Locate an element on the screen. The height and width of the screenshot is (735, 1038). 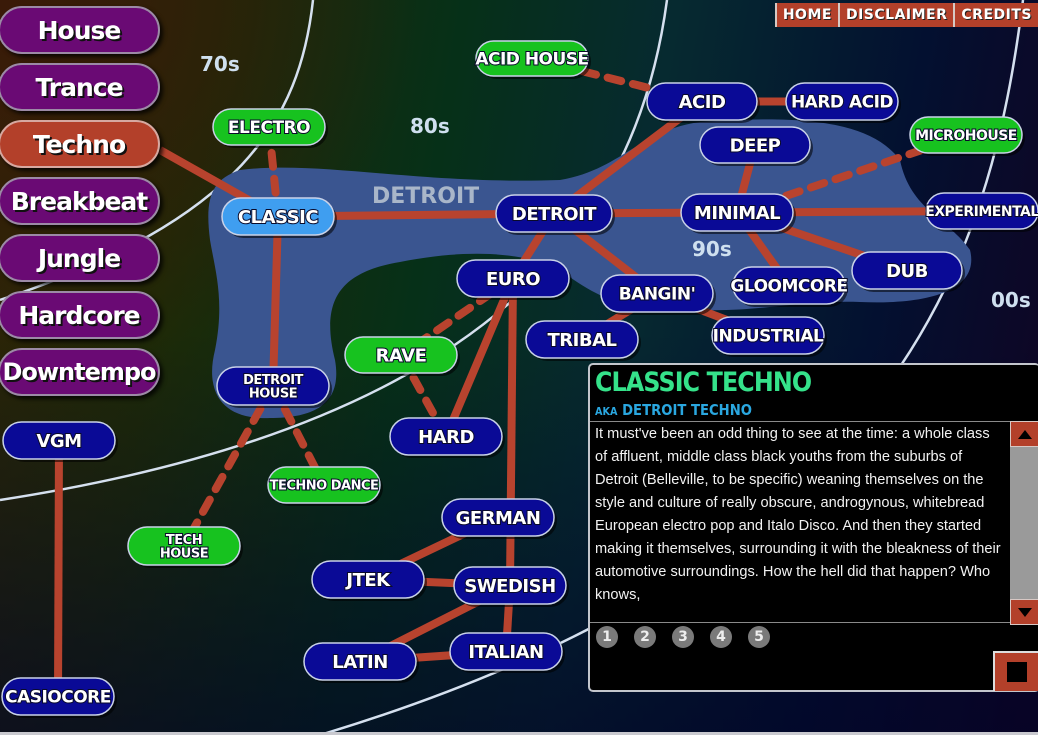
node-acid-house: ACID HOUSE is located at coordinates (532, 59).